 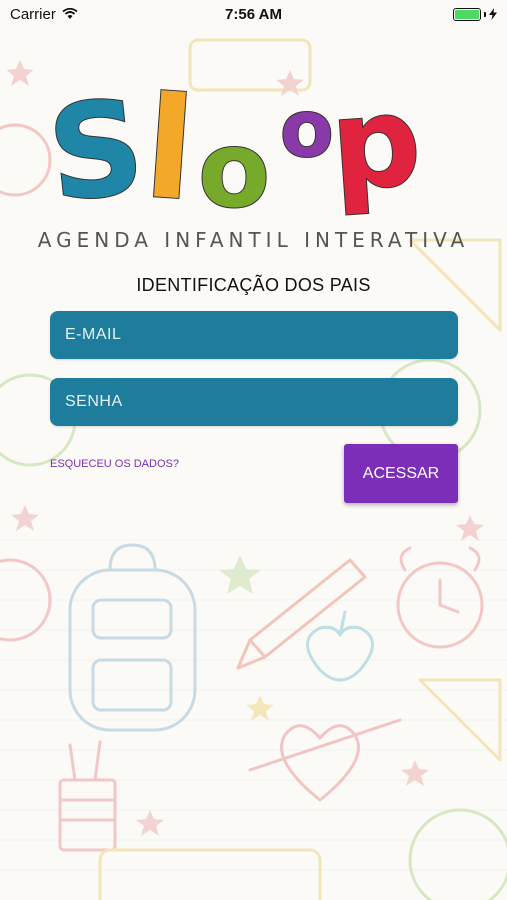 What do you see at coordinates (100, 148) in the screenshot?
I see `logo-letter-s: S` at bounding box center [100, 148].